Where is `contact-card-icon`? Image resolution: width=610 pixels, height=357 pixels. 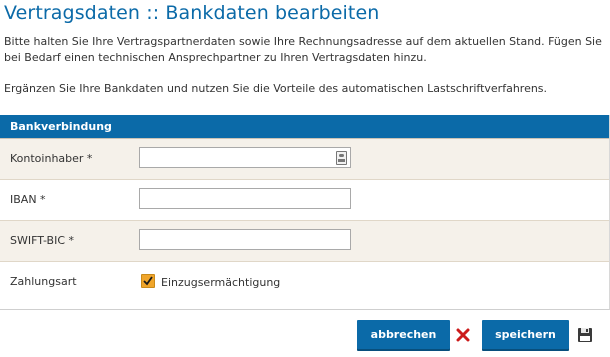 contact-card-icon is located at coordinates (341, 158).